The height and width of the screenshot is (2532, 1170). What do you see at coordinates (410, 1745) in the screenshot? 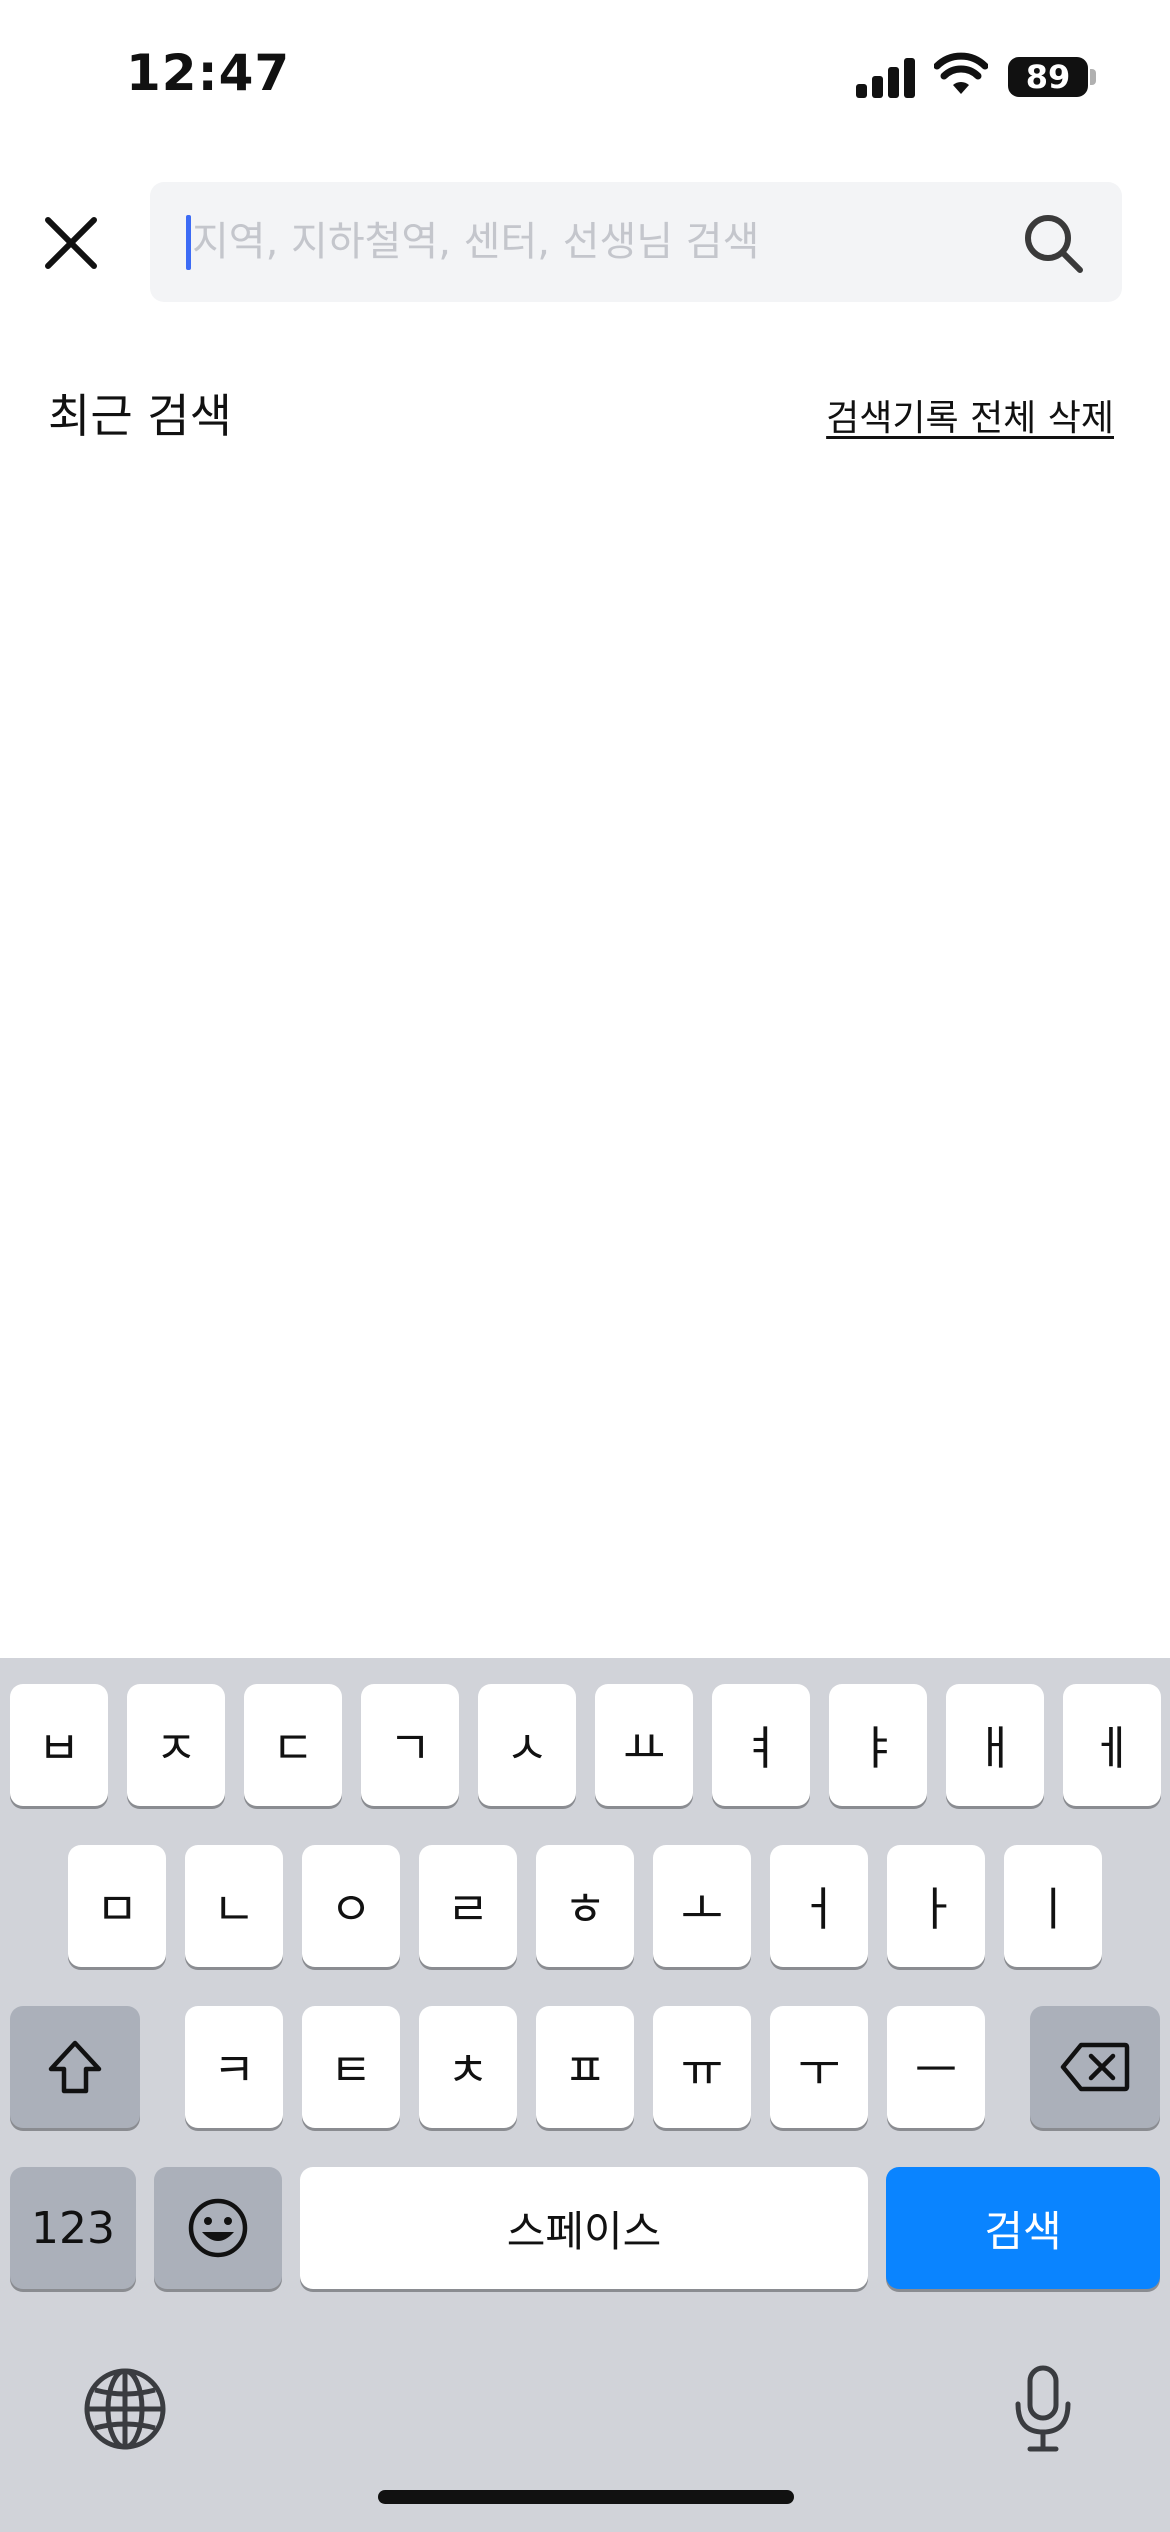
I see `key: ㄱ` at bounding box center [410, 1745].